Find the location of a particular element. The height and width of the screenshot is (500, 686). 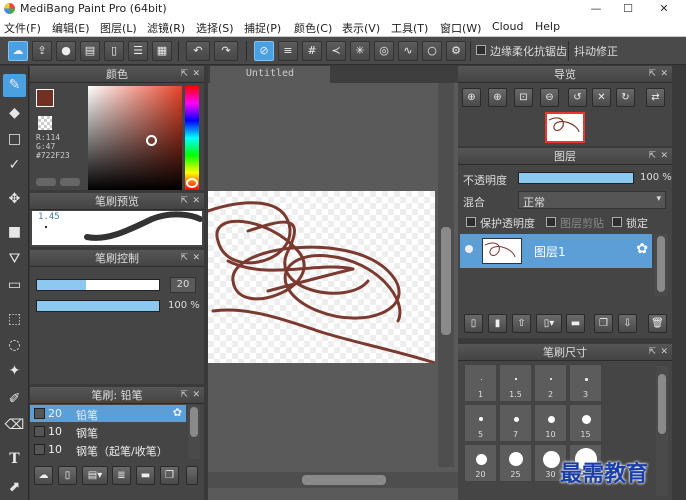

menu-help: Help is located at coordinates (547, 26).